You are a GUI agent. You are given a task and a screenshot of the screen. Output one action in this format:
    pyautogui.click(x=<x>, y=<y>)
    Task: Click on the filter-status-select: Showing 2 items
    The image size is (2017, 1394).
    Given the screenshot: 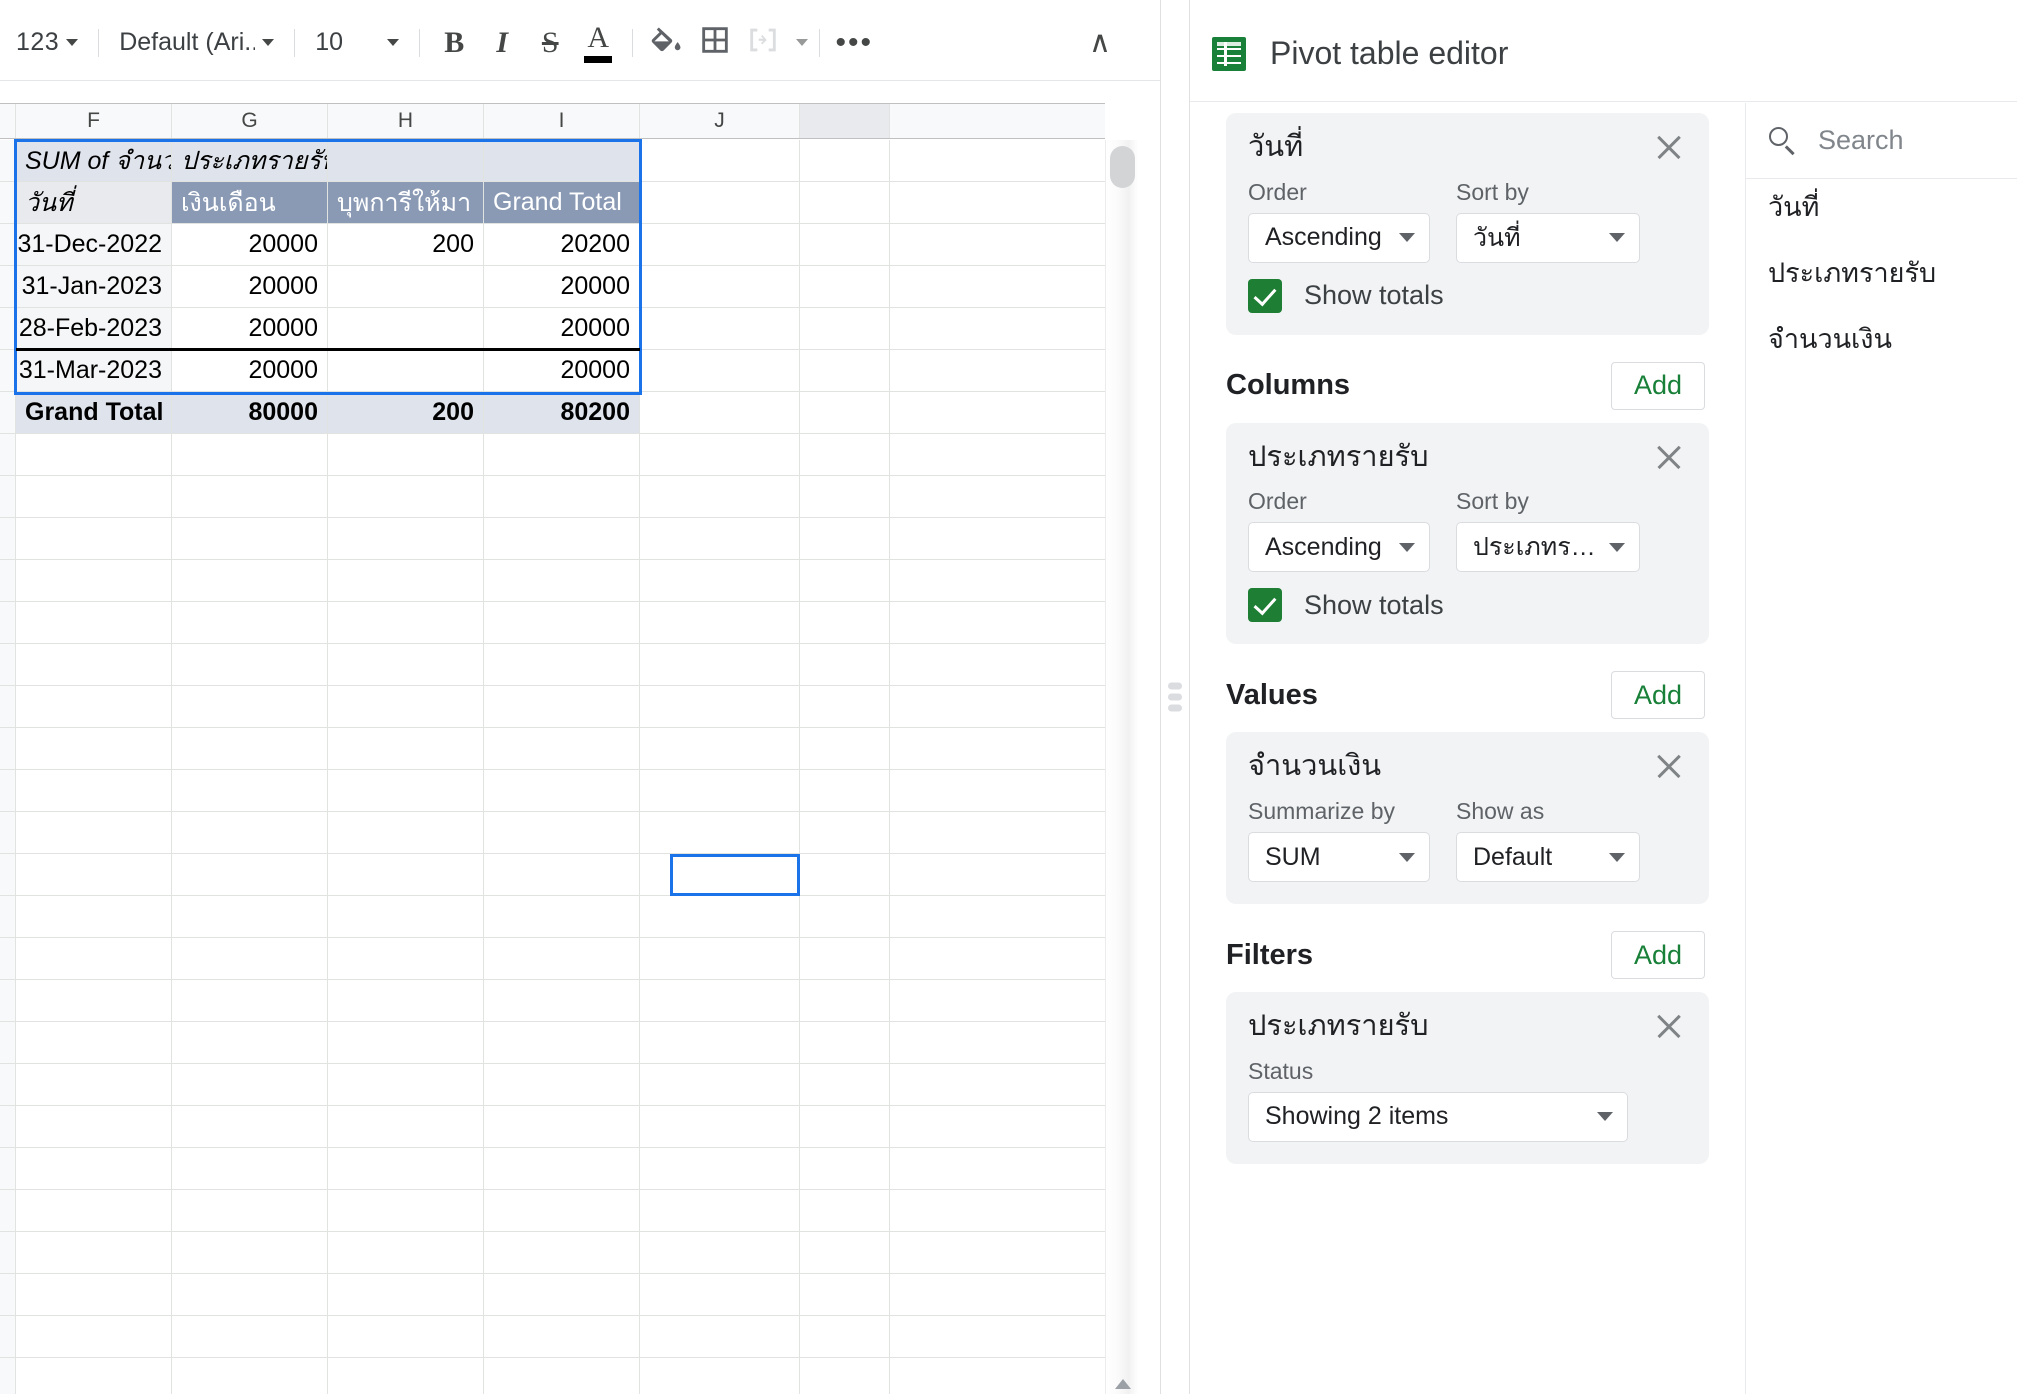 What is the action you would take?
    pyautogui.click(x=1438, y=1116)
    